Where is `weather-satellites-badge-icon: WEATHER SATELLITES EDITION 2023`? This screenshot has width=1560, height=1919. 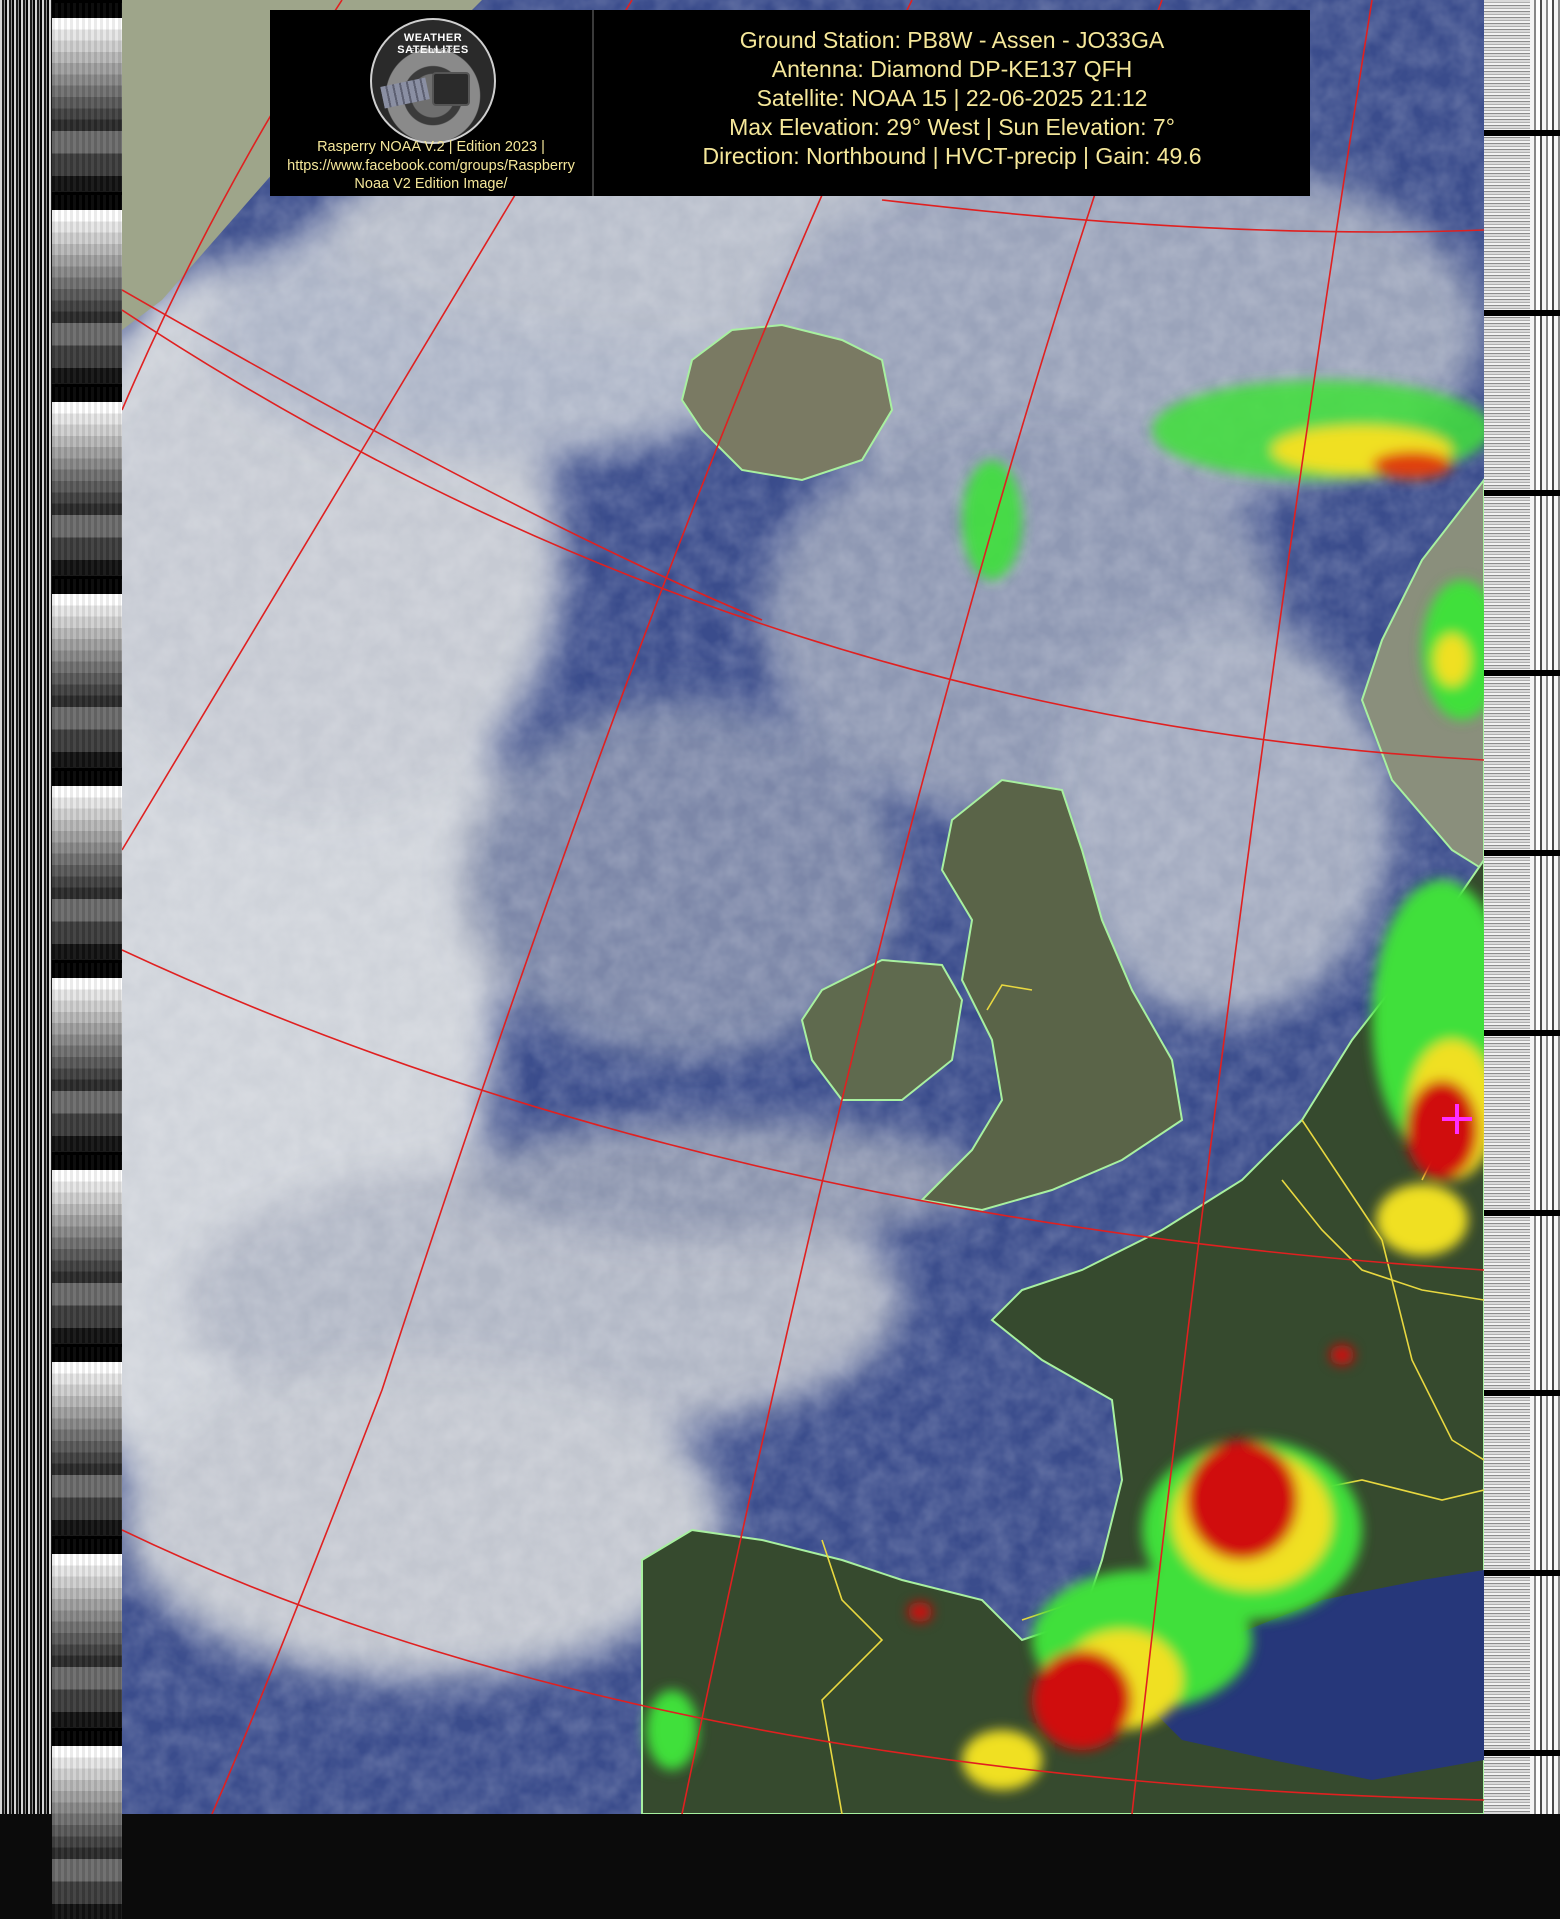
weather-satellites-badge-icon: WEATHER SATELLITES EDITION 2023 is located at coordinates (433, 81).